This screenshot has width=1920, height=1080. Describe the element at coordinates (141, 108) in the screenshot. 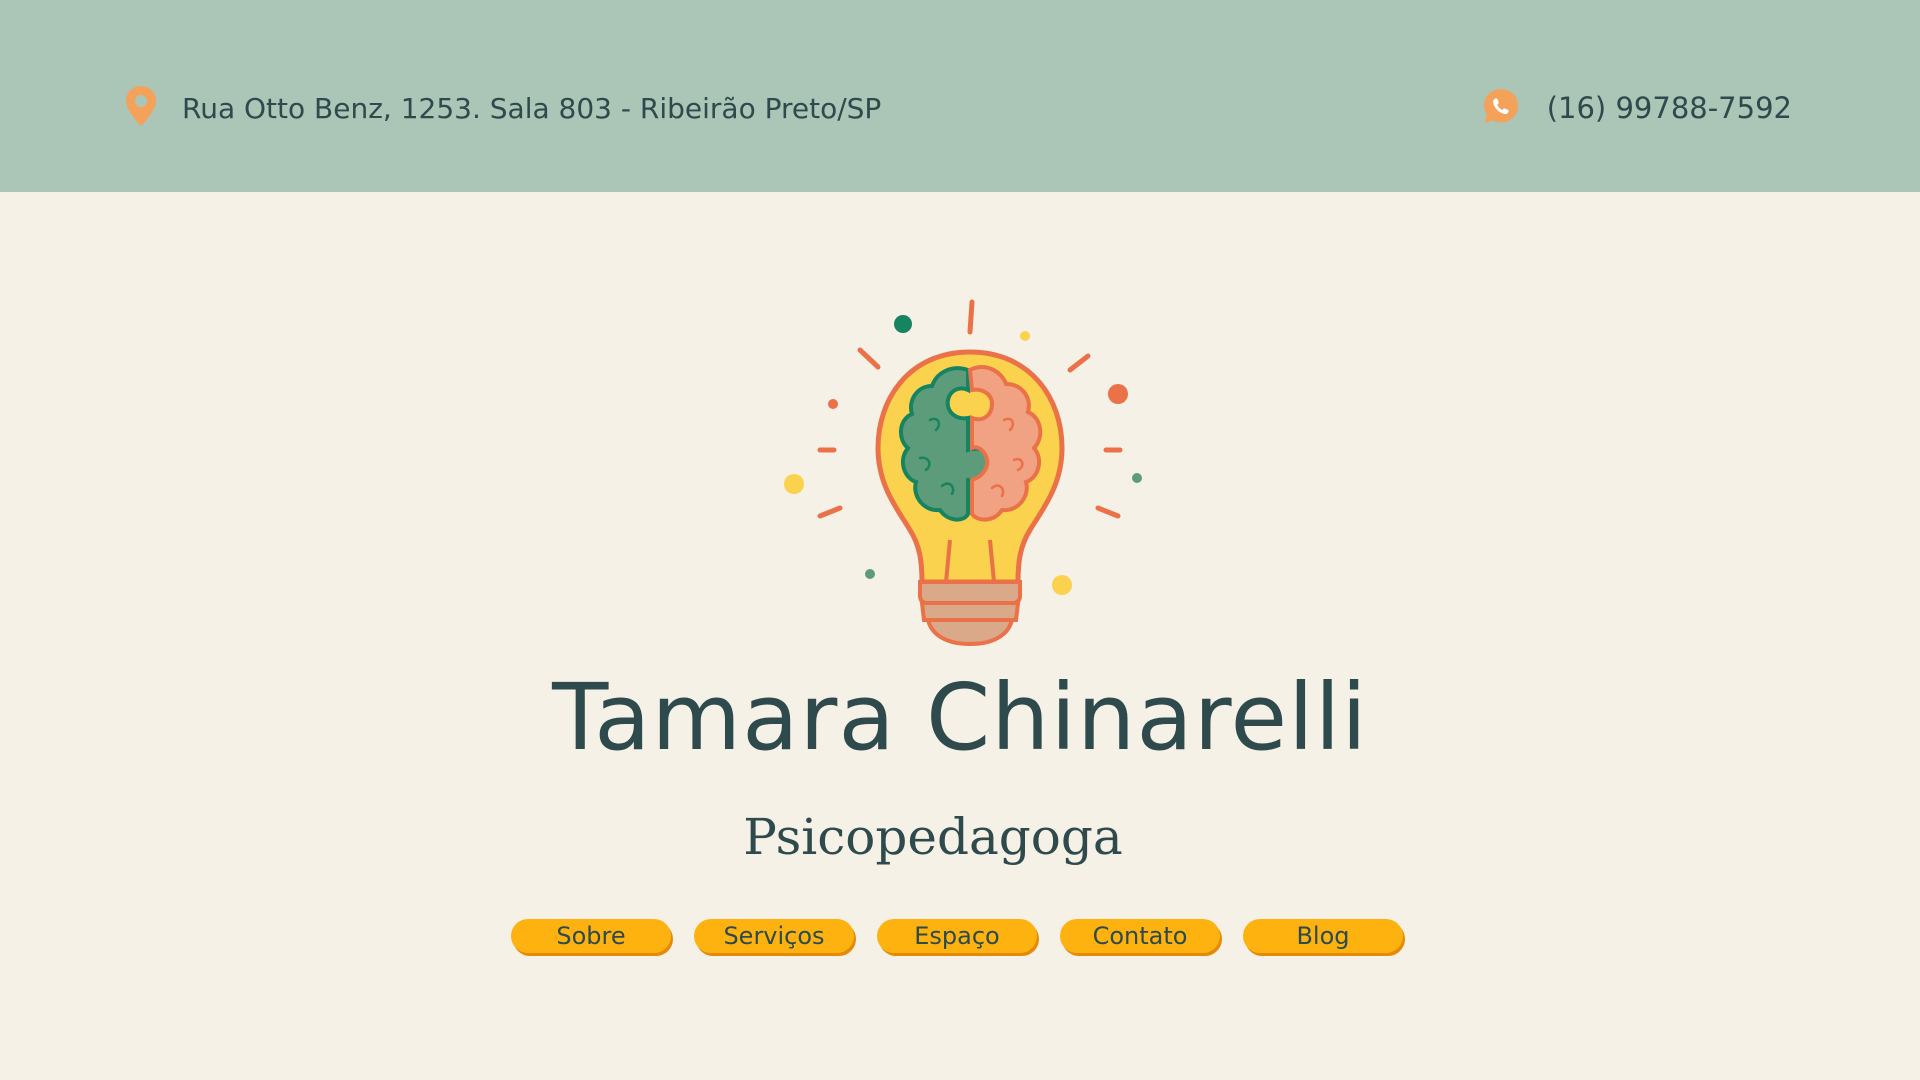

I see `location-pin-icon` at that location.